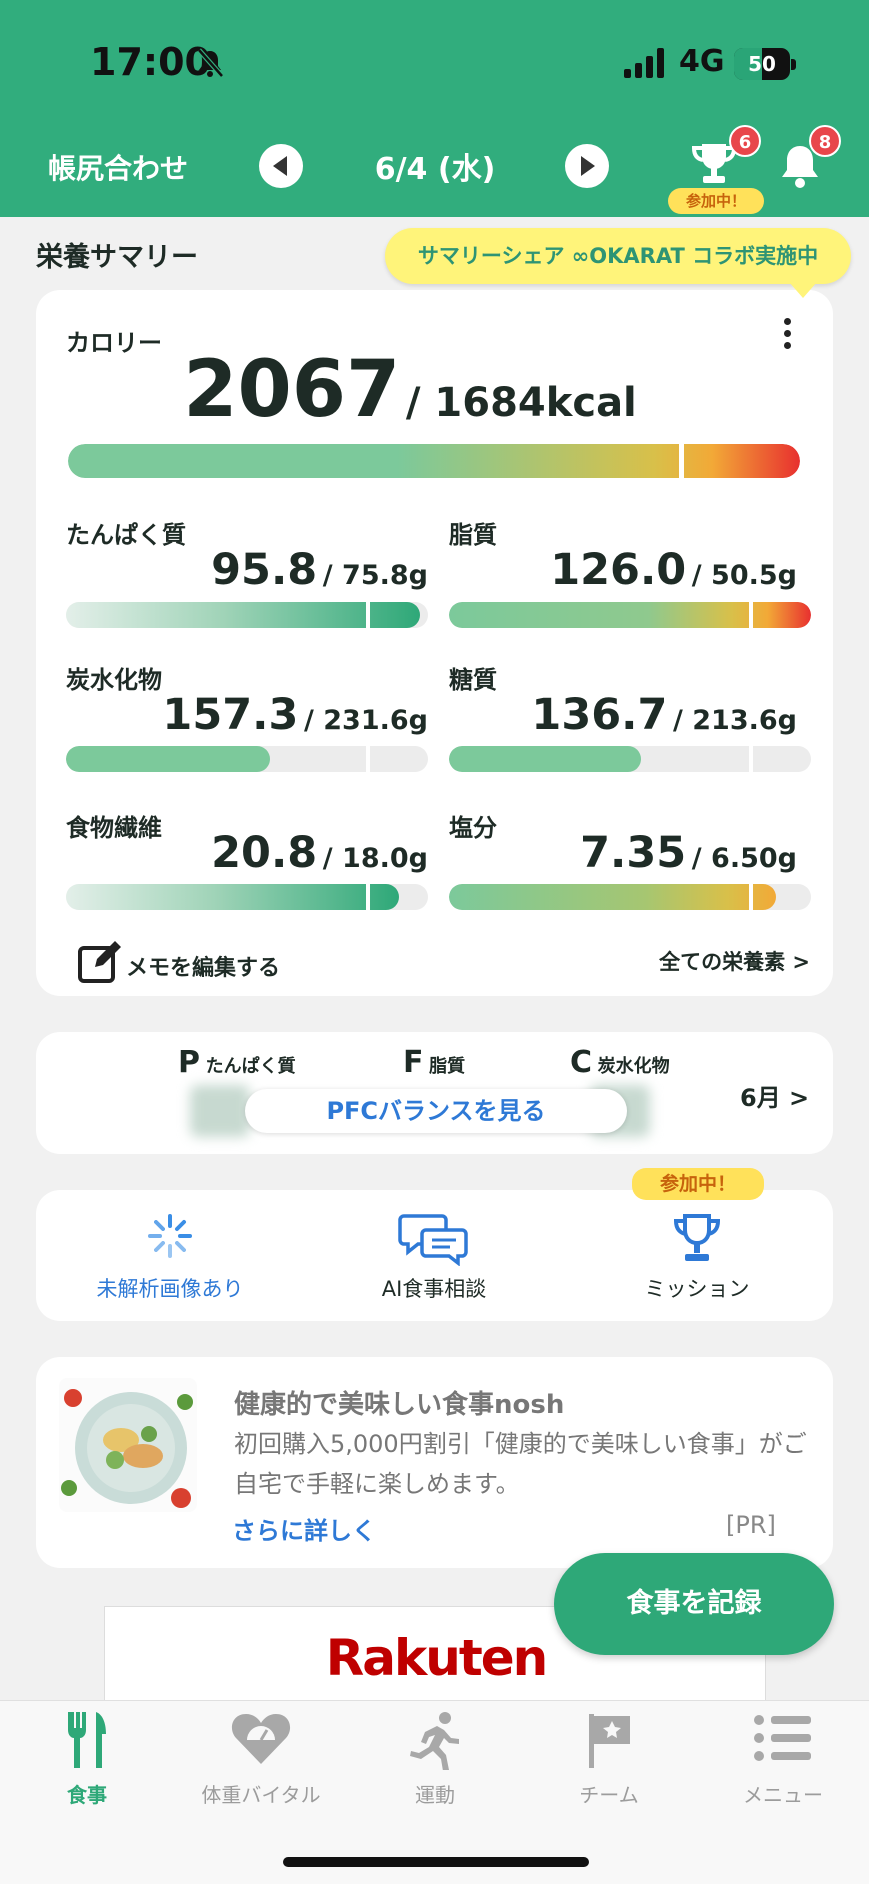 The height and width of the screenshot is (1884, 869). Describe the element at coordinates (99, 962) in the screenshot. I see `edit-memo-icon` at that location.